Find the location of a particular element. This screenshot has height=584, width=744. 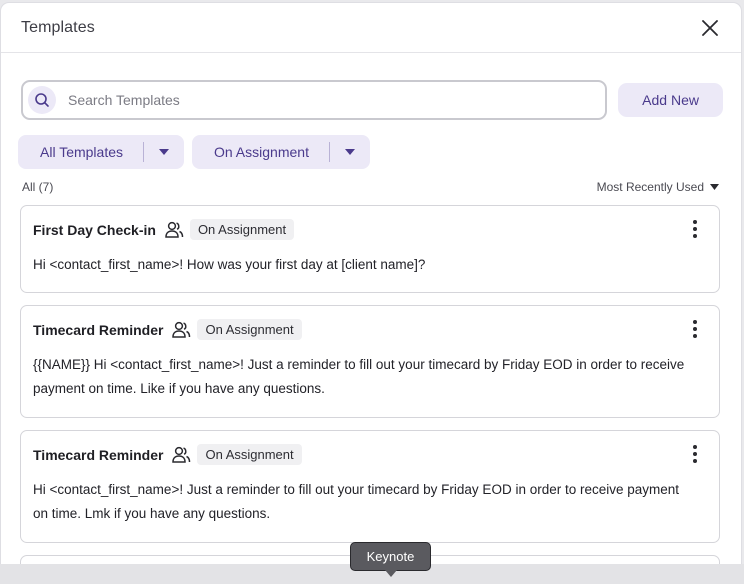

add-new-button: Add New is located at coordinates (670, 100).